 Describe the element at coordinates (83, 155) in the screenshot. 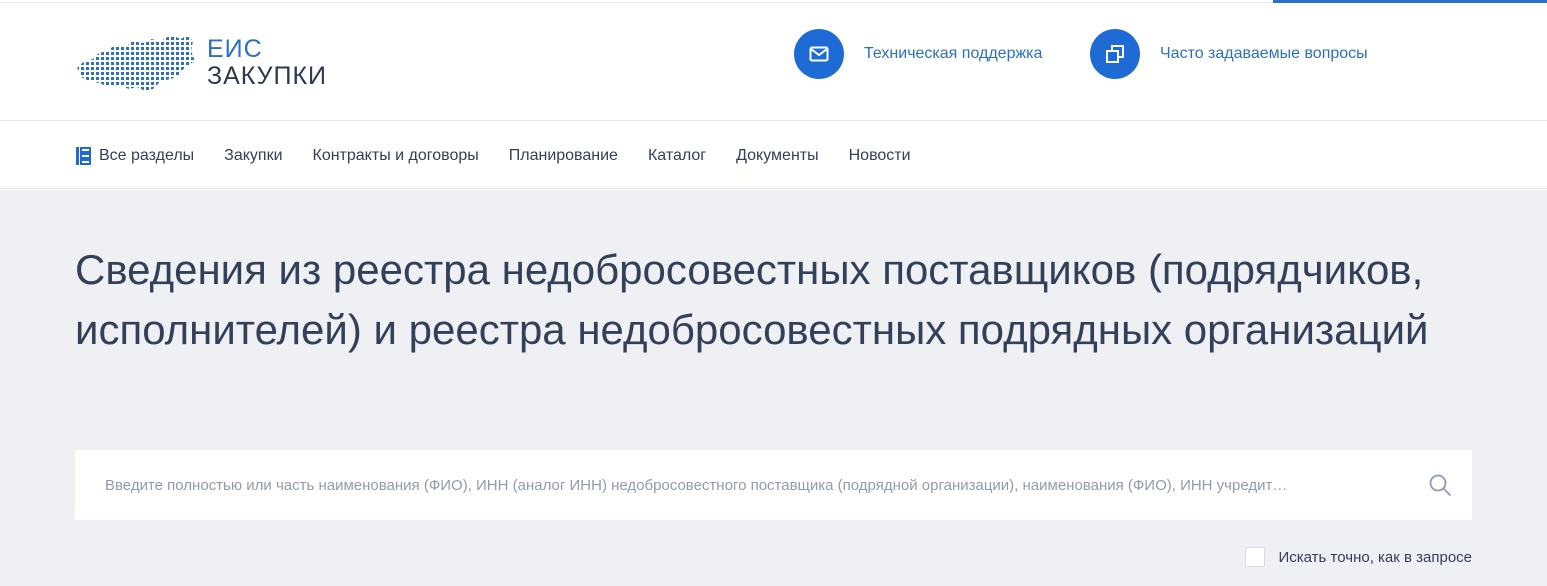

I see `sections-grid-icon` at that location.